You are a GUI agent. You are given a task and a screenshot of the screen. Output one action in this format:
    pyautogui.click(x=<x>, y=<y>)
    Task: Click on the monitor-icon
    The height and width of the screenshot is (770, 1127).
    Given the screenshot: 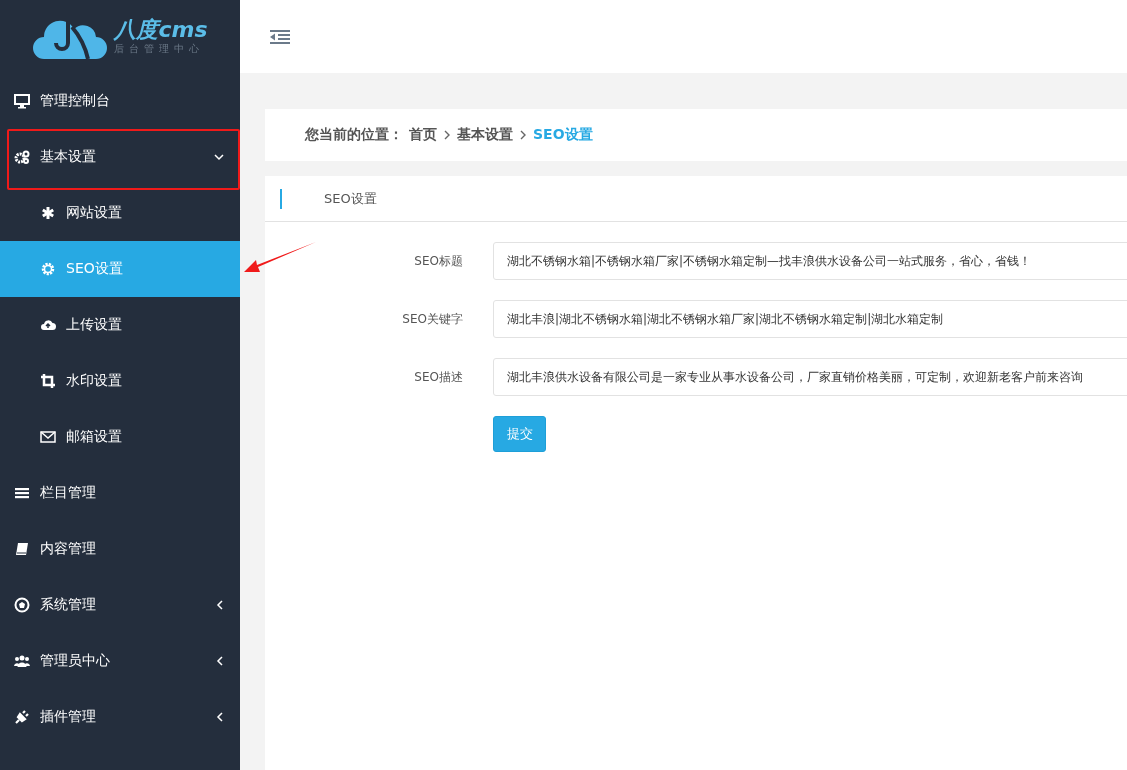 What is the action you would take?
    pyautogui.click(x=22, y=101)
    